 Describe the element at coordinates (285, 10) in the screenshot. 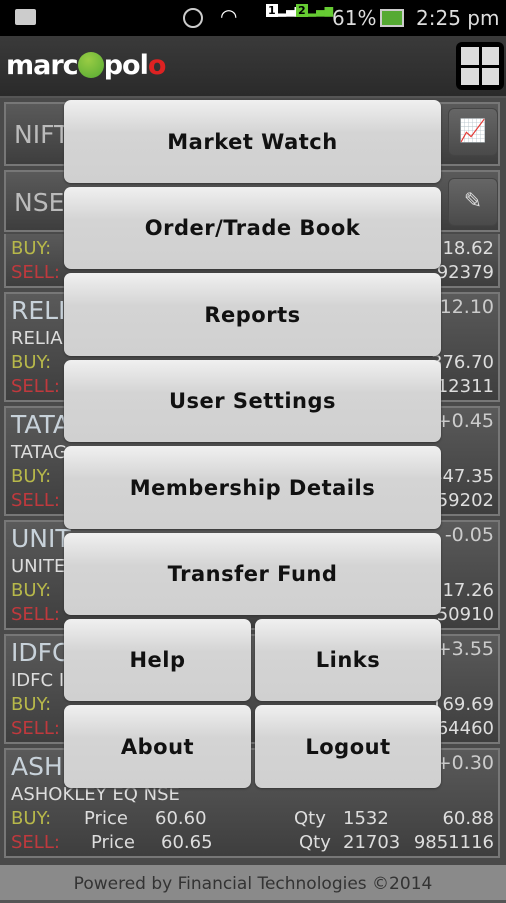

I see `signal-sim1-icon: 1 ▂▄▆` at that location.